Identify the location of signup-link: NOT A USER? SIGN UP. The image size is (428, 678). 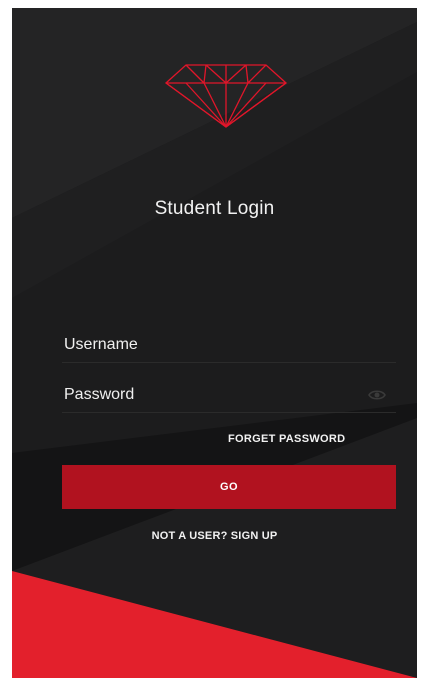
(214, 536).